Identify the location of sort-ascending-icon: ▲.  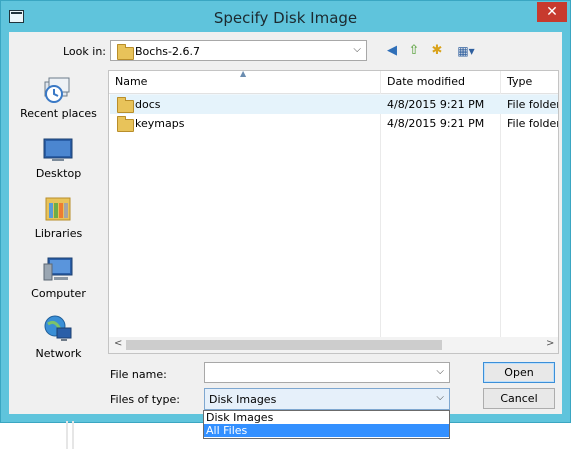
(243, 74).